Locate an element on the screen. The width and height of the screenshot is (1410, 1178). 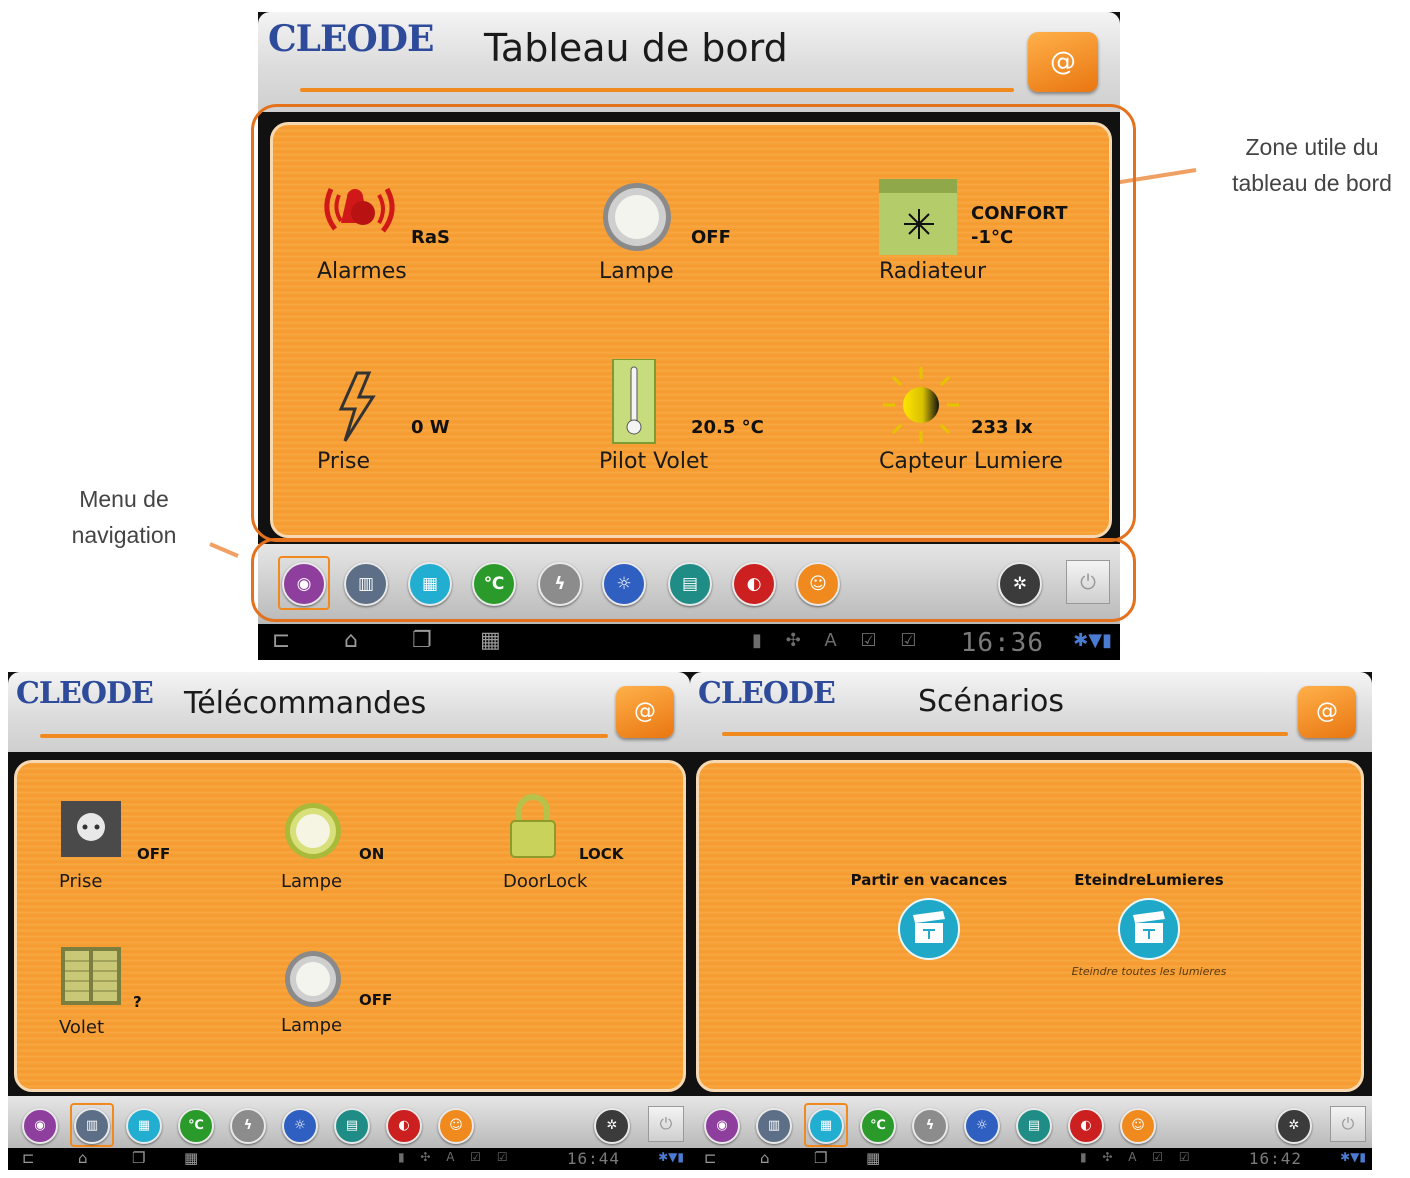
remote-volet: ? Volet is located at coordinates (149, 997).